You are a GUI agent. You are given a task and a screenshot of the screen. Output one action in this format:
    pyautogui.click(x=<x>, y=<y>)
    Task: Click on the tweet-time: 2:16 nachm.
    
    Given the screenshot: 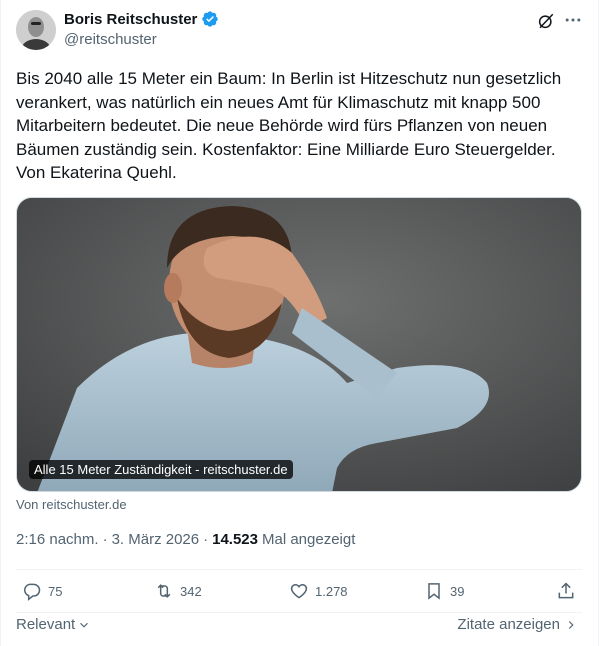 What is the action you would take?
    pyautogui.click(x=57, y=539)
    